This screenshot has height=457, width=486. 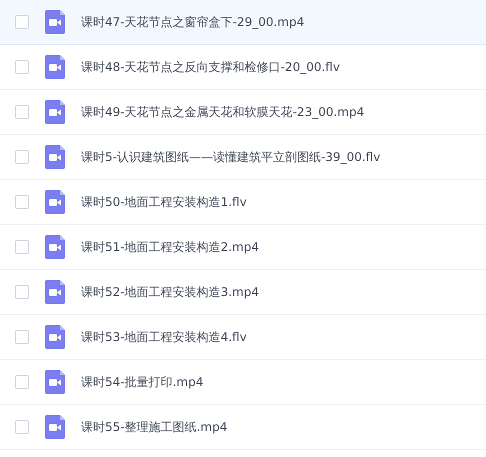 What do you see at coordinates (170, 247) in the screenshot?
I see `file-name: 课时51-地面工程安装构造2.mp4` at bounding box center [170, 247].